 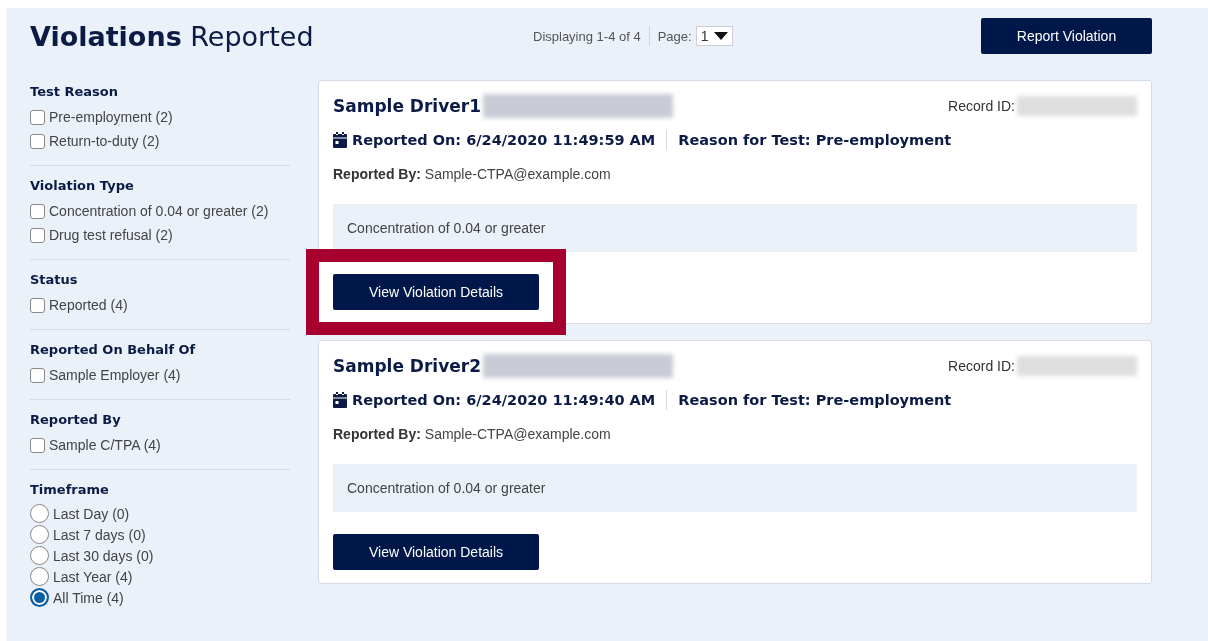 I want to click on filter-option-label: Last Day (0), so click(x=91, y=513).